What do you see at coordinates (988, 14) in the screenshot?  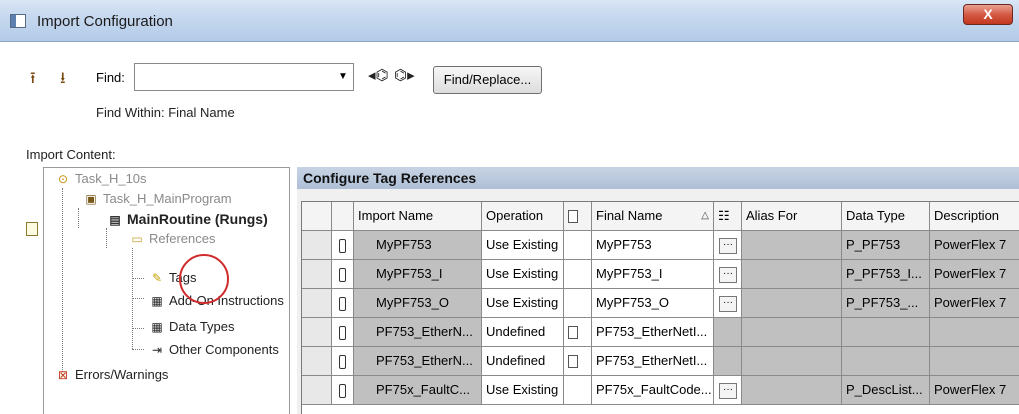 I see `close-button: X` at bounding box center [988, 14].